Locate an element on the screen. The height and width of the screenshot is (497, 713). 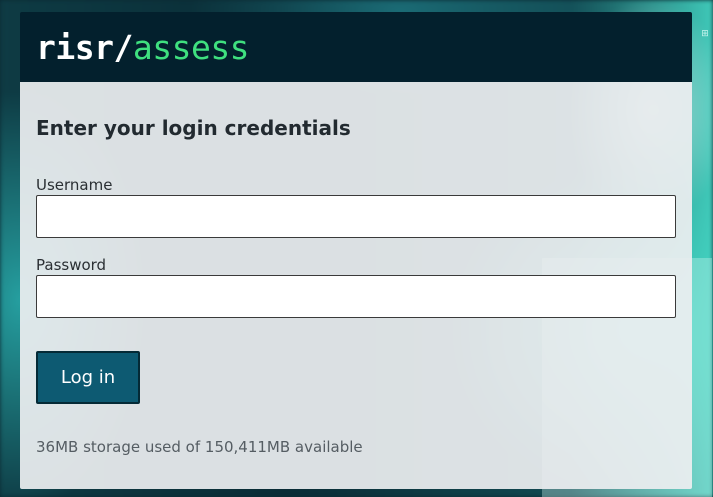
password-field is located at coordinates (356, 296).